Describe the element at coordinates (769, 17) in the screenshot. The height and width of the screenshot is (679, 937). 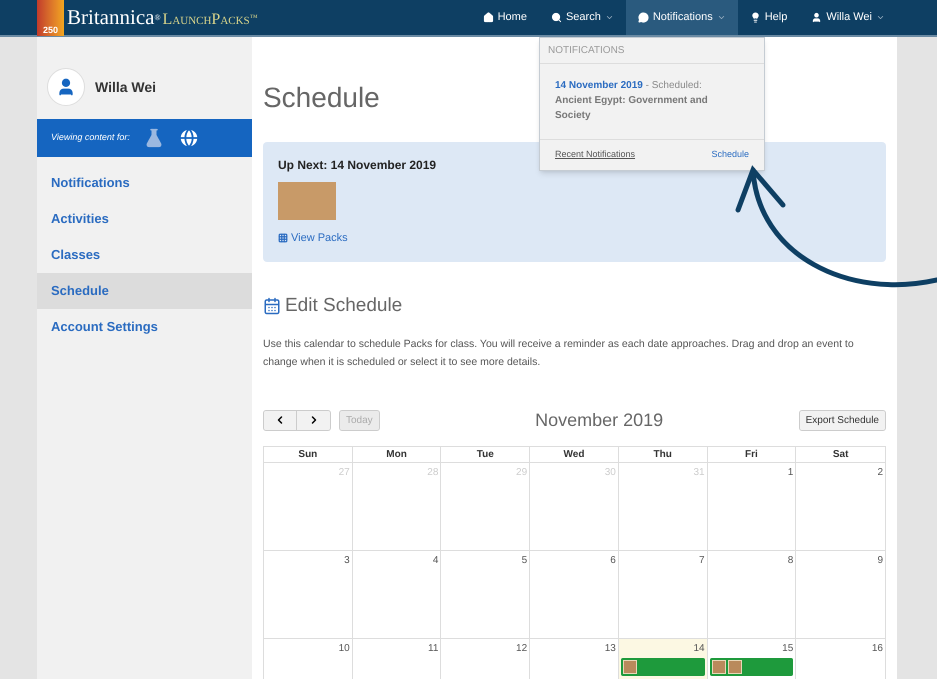
I see `nav-item: Help` at that location.